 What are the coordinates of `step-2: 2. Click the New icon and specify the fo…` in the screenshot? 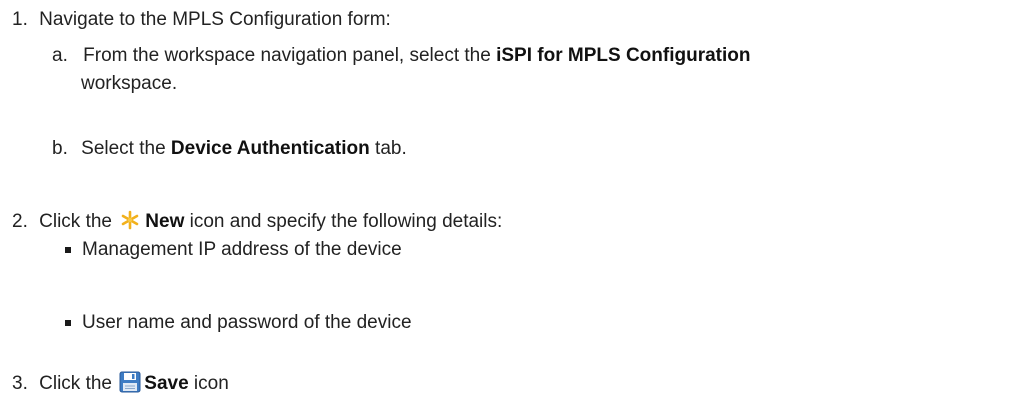 It's located at (257, 222).